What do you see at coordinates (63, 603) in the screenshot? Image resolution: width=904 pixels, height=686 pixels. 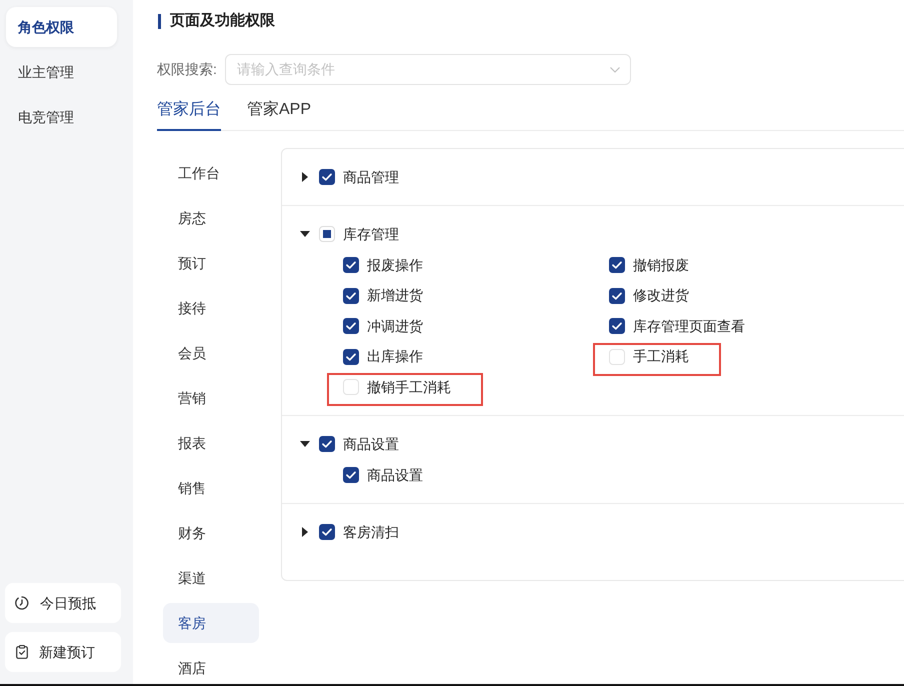 I see `shortcut-button: 今日预抵` at bounding box center [63, 603].